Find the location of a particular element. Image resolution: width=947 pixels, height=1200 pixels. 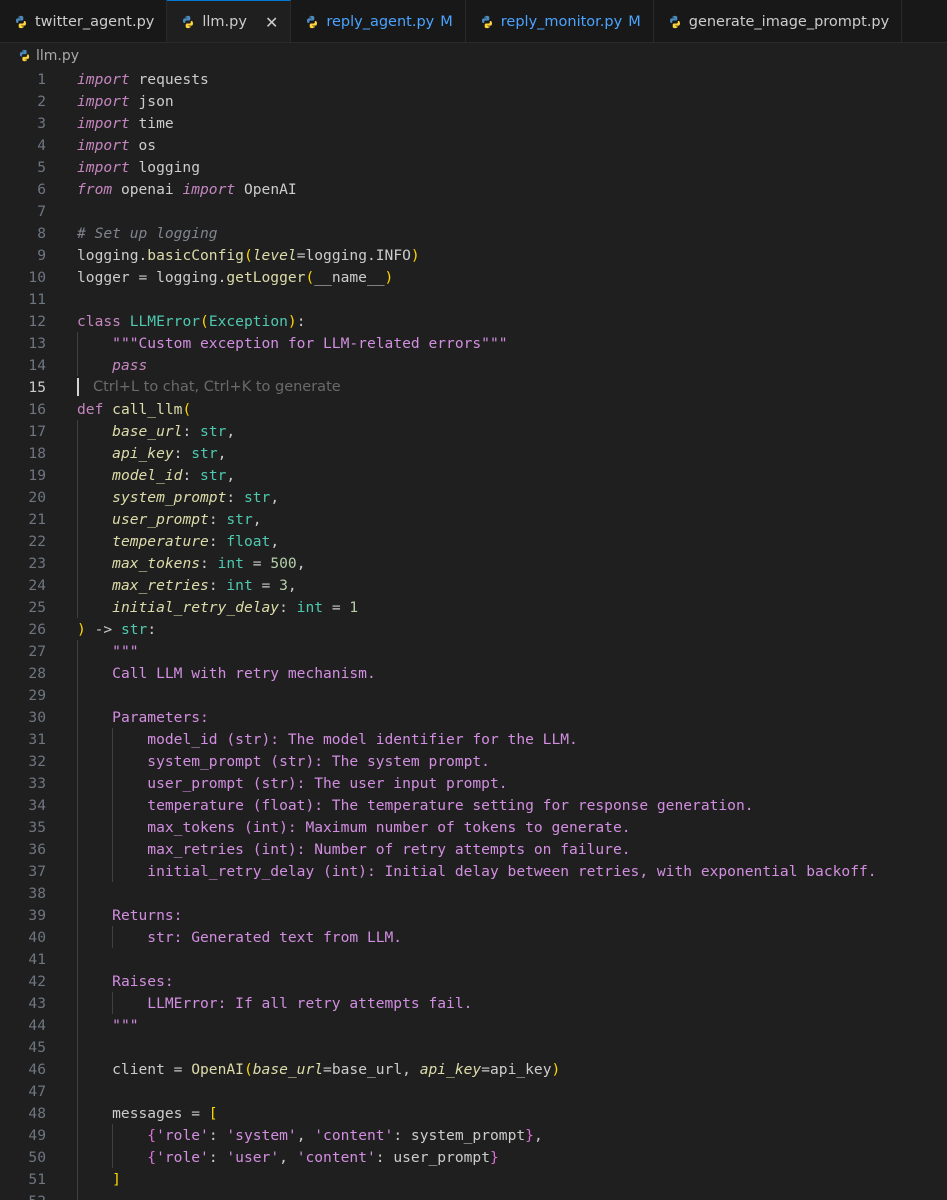

line-number: 28 is located at coordinates (37, 673).